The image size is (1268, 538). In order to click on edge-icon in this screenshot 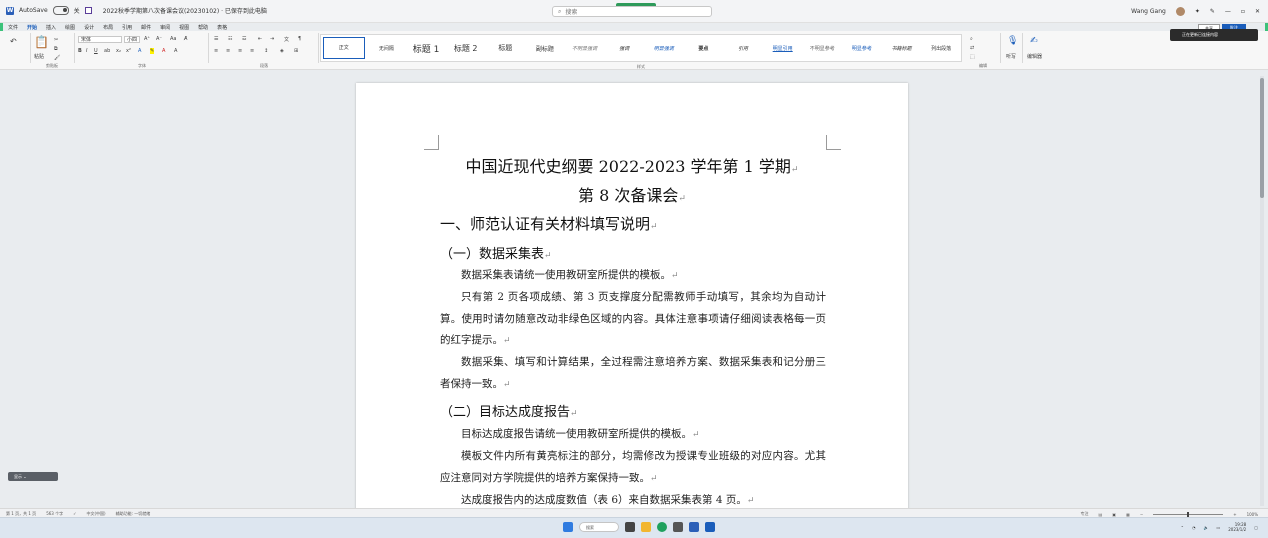, I will do `click(662, 527)`.